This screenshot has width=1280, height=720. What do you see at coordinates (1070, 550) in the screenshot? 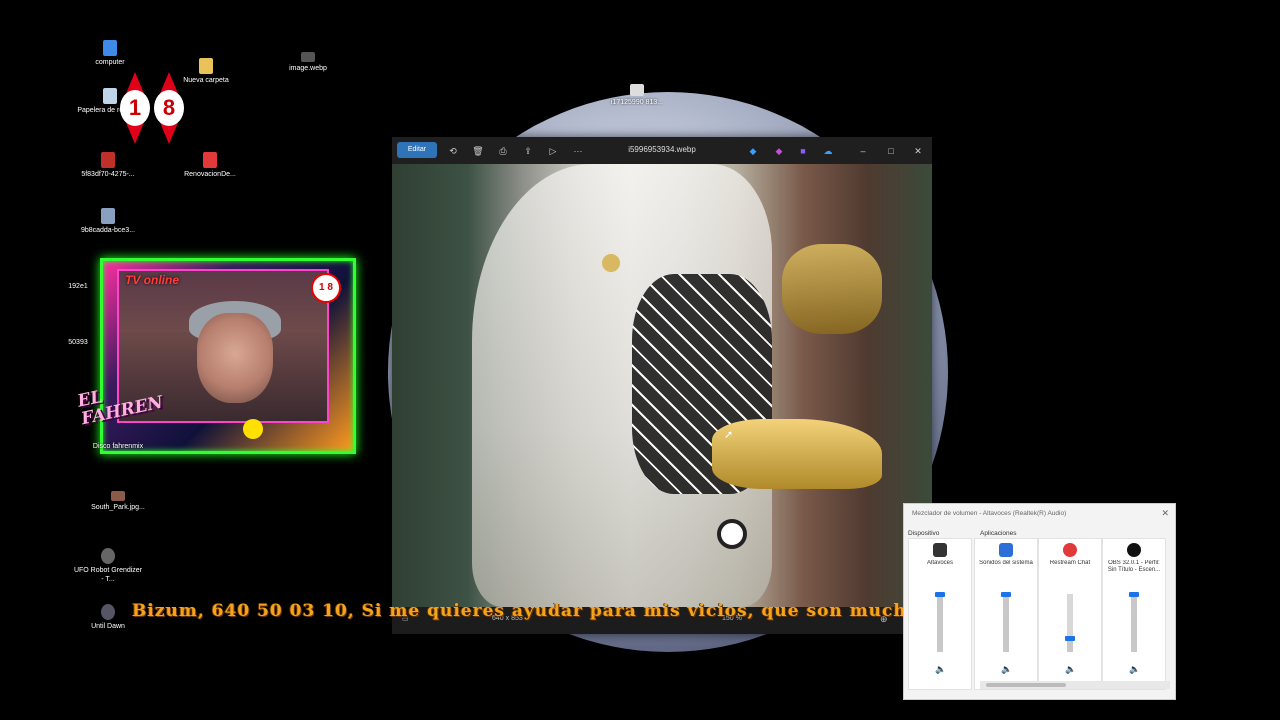
I see `restream-icon` at bounding box center [1070, 550].